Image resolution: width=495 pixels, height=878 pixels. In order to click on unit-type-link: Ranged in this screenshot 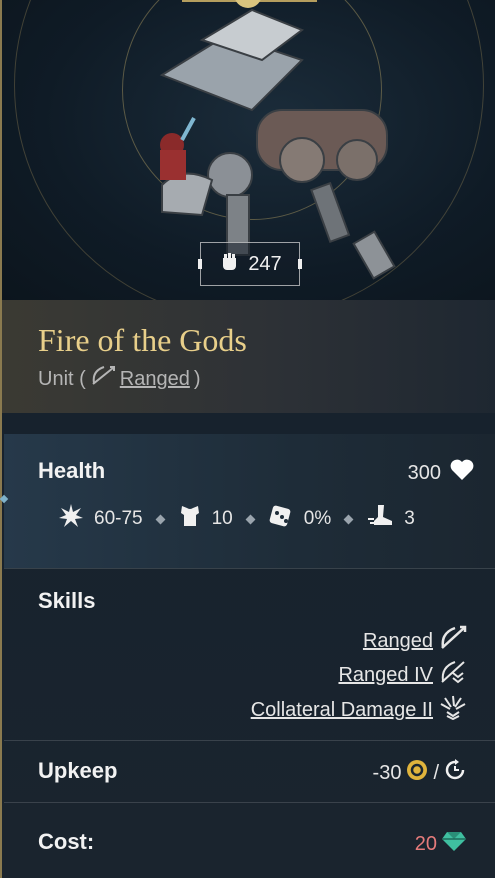, I will do `click(155, 379)`.